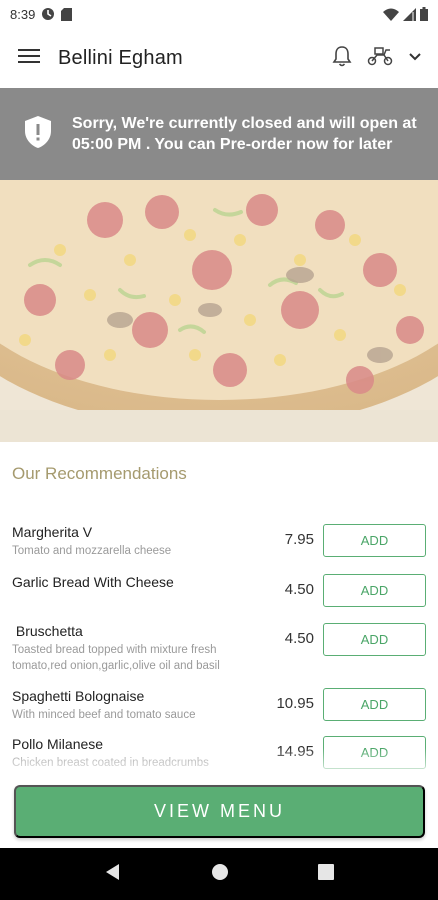  What do you see at coordinates (219, 590) in the screenshot?
I see `list-item: Garlic Bread With Cheese 4.50 ADD` at bounding box center [219, 590].